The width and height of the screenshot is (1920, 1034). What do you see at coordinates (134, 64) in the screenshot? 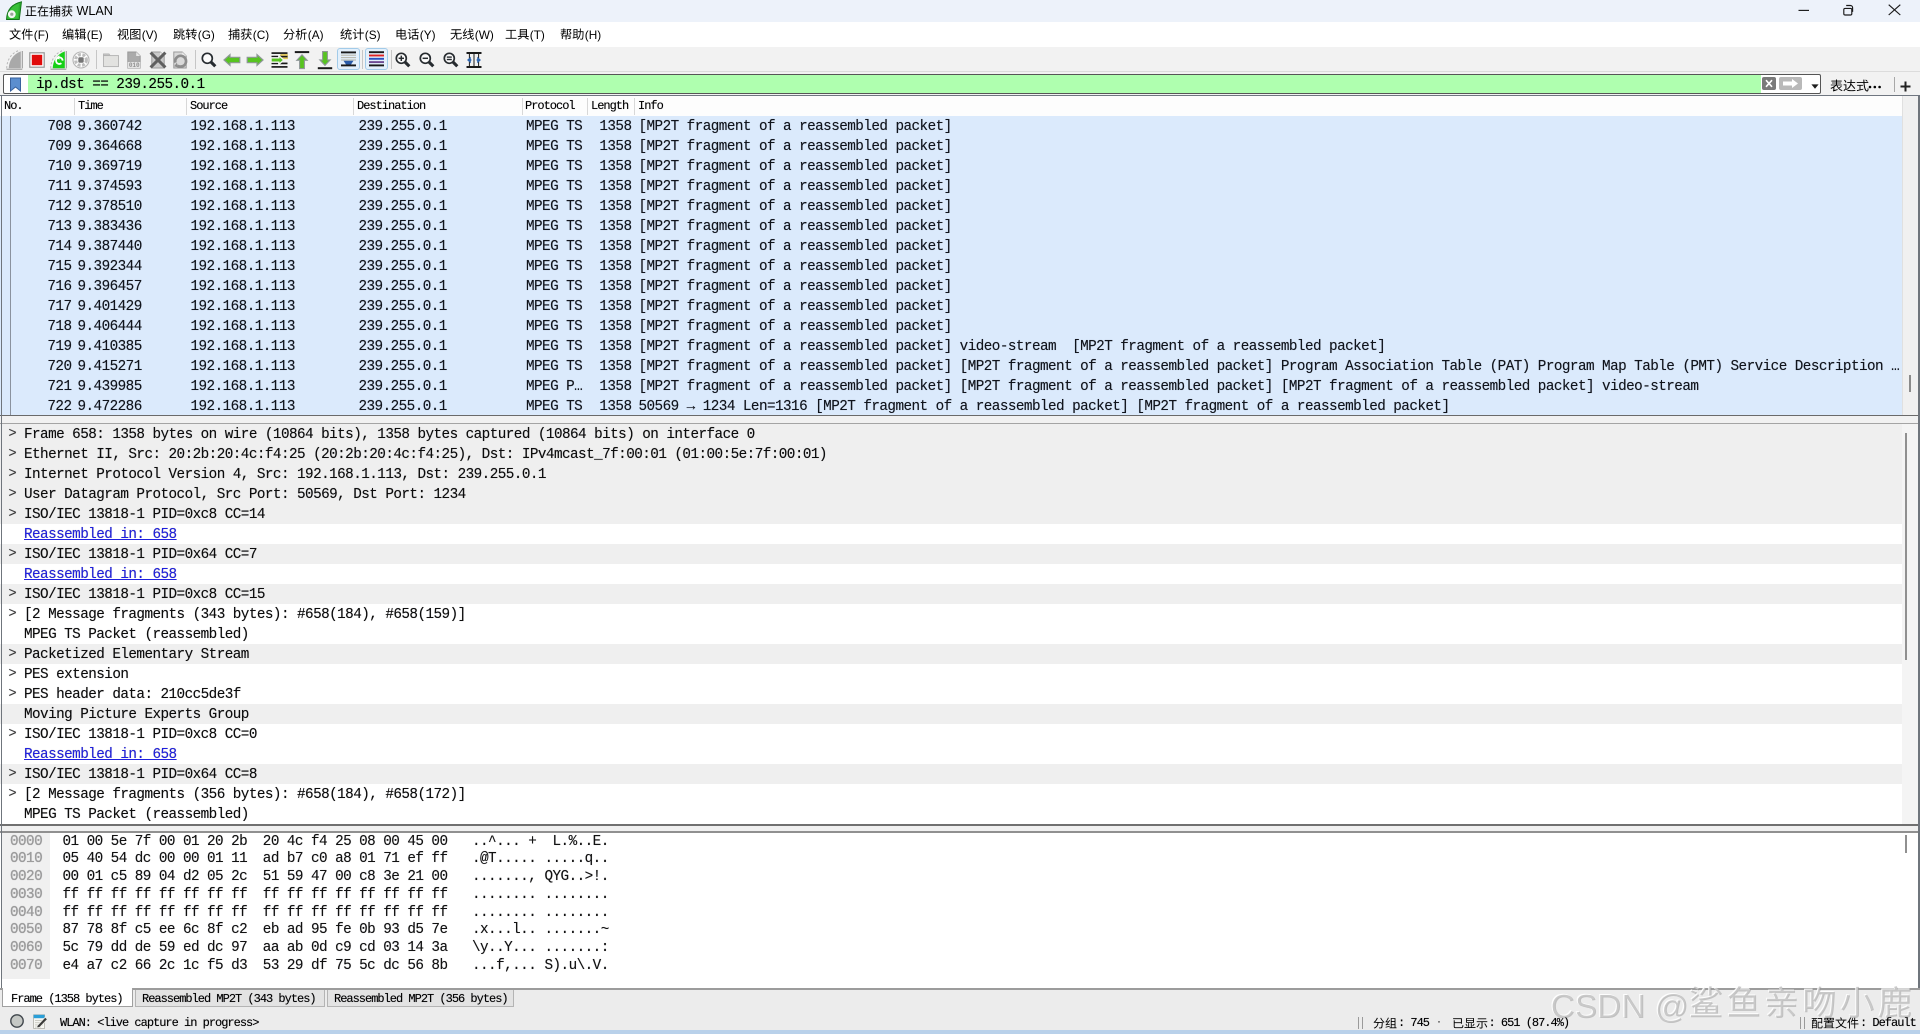
I see `svg-text: 010` at bounding box center [134, 64].